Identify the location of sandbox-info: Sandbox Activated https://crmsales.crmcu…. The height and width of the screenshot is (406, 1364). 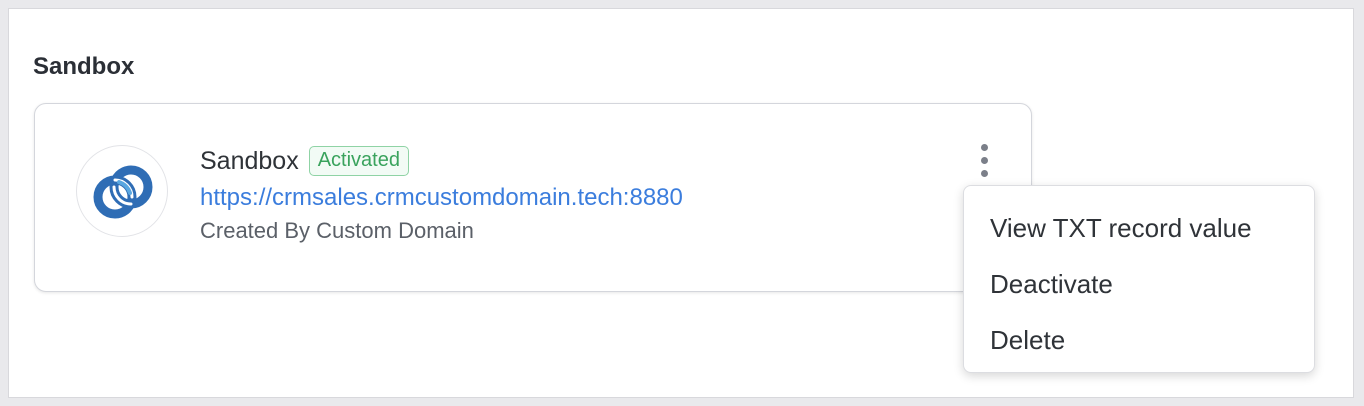
(441, 196).